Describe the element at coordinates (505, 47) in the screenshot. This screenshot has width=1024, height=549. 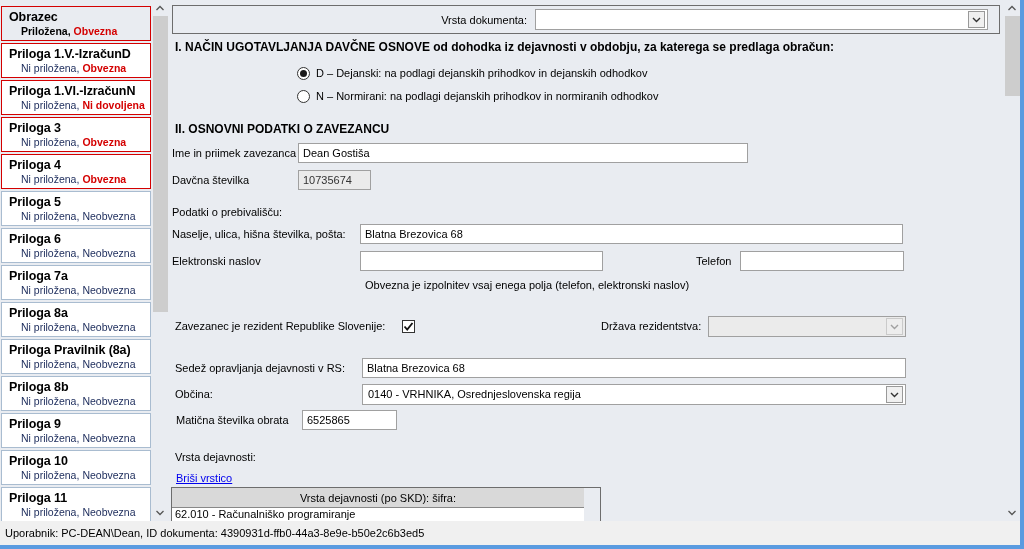
I see `section-heading: I. NAČIN UGOTAVLJANJA DAVČNE OSNOVE od dohodka iz dejavnosti v obdobju, za katerega se predlaga obračun:` at that location.